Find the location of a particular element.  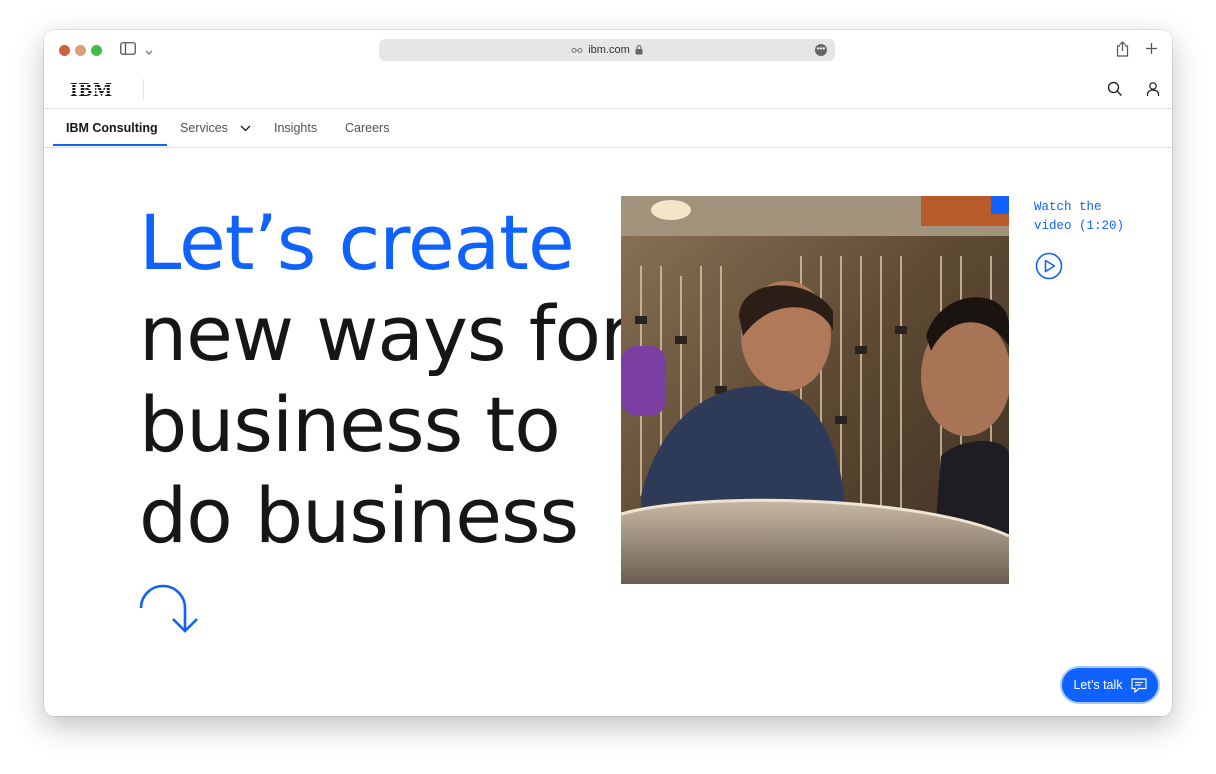

hero-line-1: Let’s create is located at coordinates (357, 242).